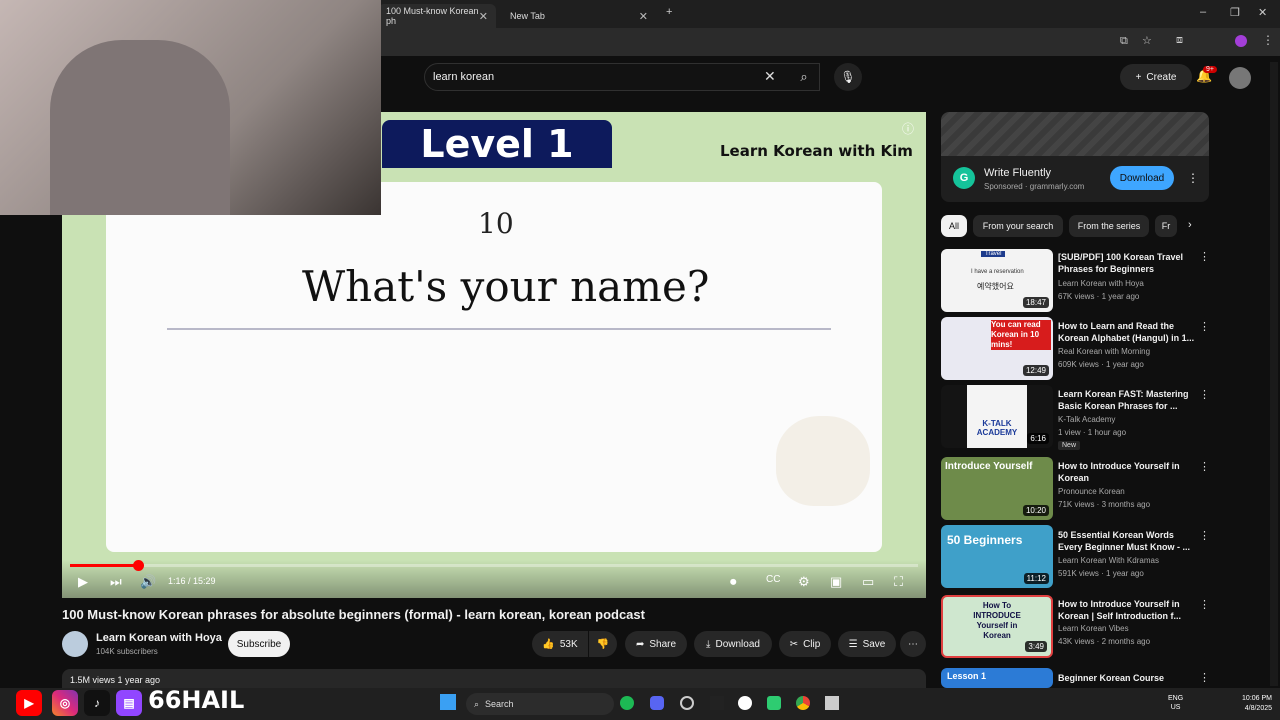 This screenshot has width=1280, height=720. I want to click on chip-all: All, so click(954, 226).